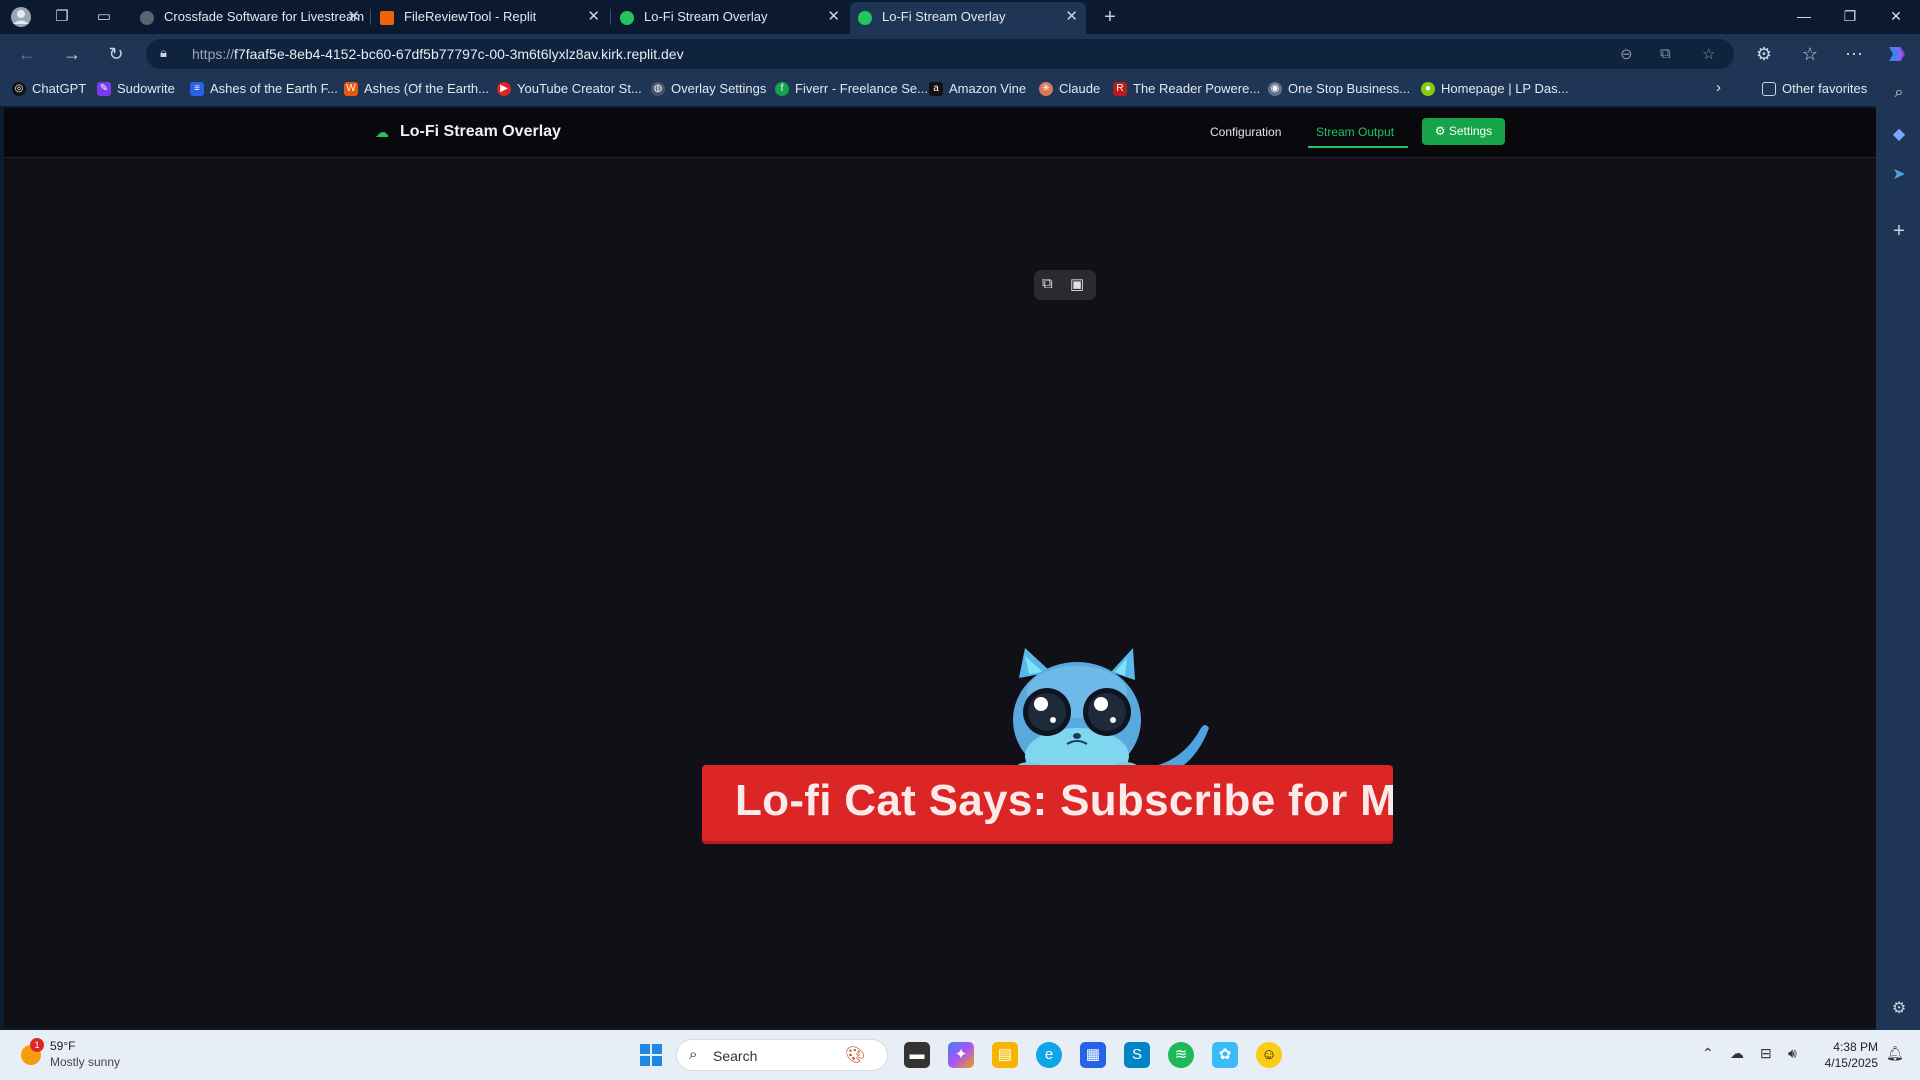  What do you see at coordinates (968, 18) in the screenshot?
I see `tab-lofi-overlay-2: Lo-Fi Stream Overlay ✕` at bounding box center [968, 18].